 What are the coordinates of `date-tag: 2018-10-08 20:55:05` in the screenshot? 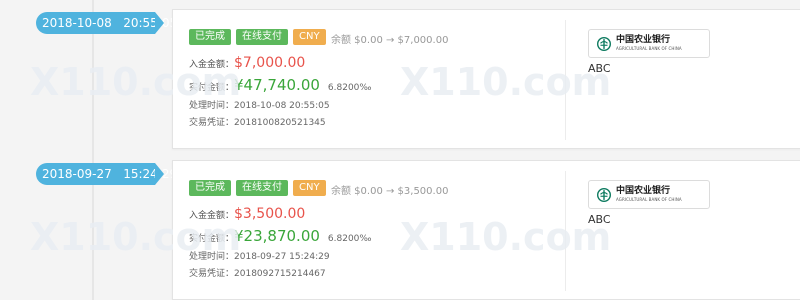 It's located at (106, 23).